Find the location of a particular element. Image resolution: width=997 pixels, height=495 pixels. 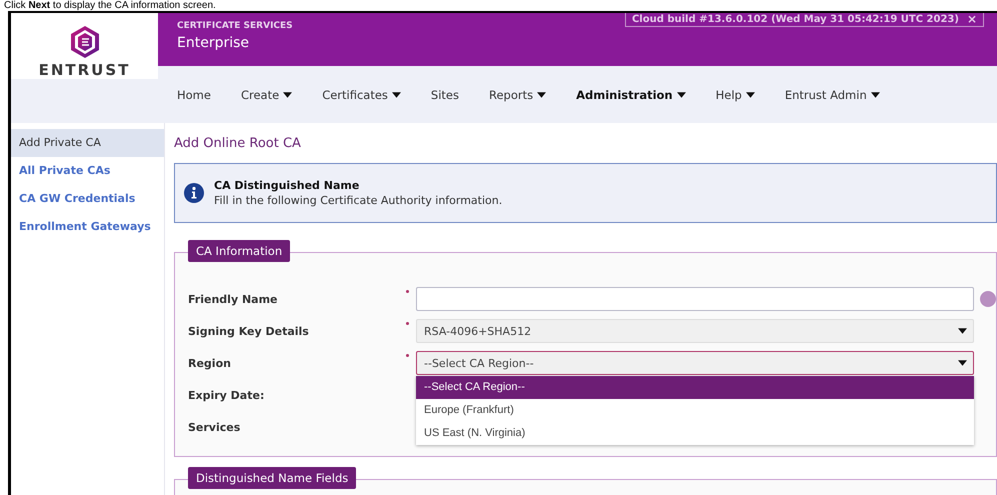

sidebar-item: CA GW Credentials is located at coordinates (87, 199).